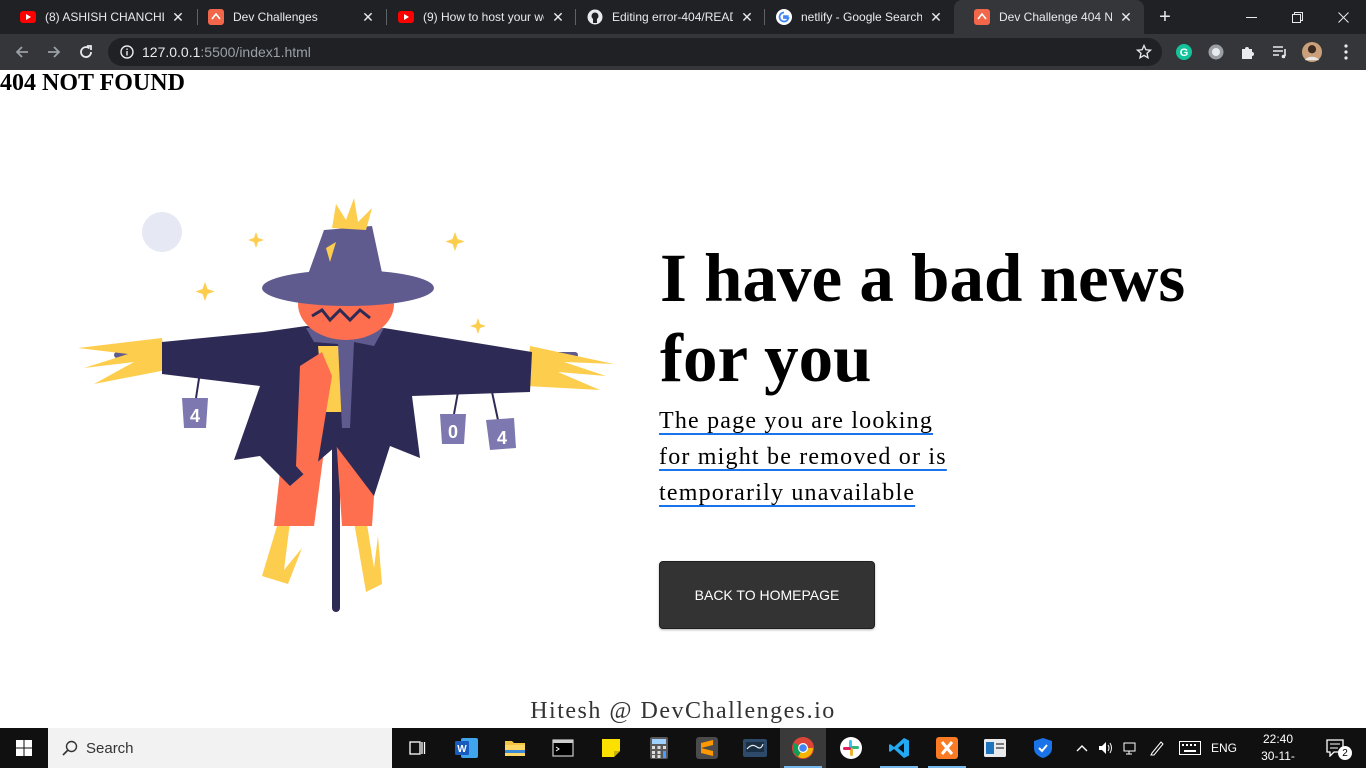 The height and width of the screenshot is (782, 1366). I want to click on browser-tab-5: netlify - Google Search ✕, so click(855, 17).